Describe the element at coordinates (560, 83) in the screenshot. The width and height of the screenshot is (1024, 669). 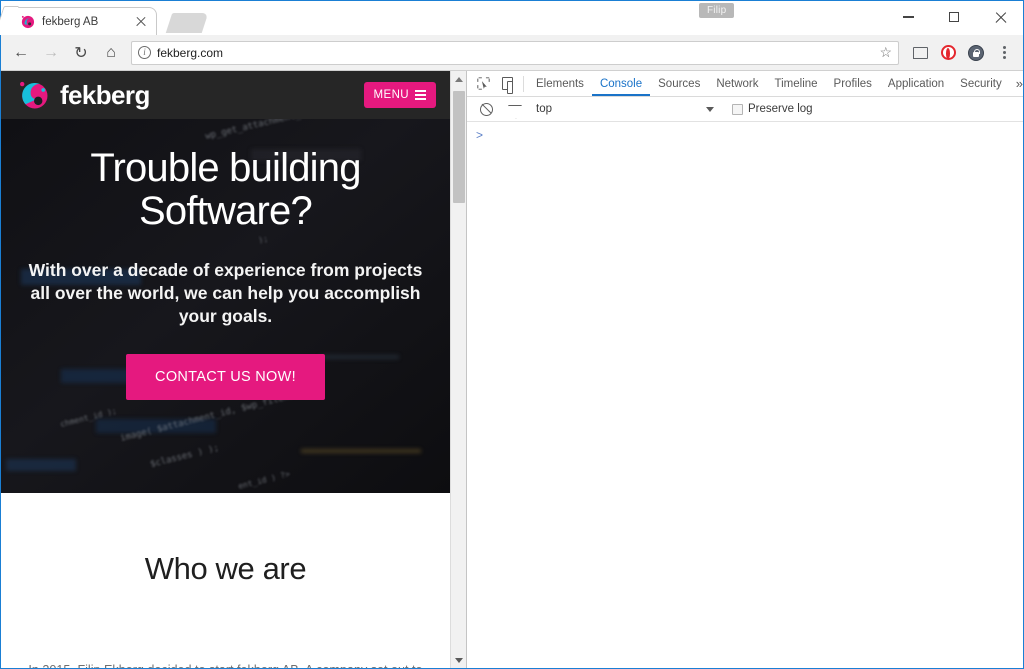
I see `devtools-tab-elements: Elements` at that location.